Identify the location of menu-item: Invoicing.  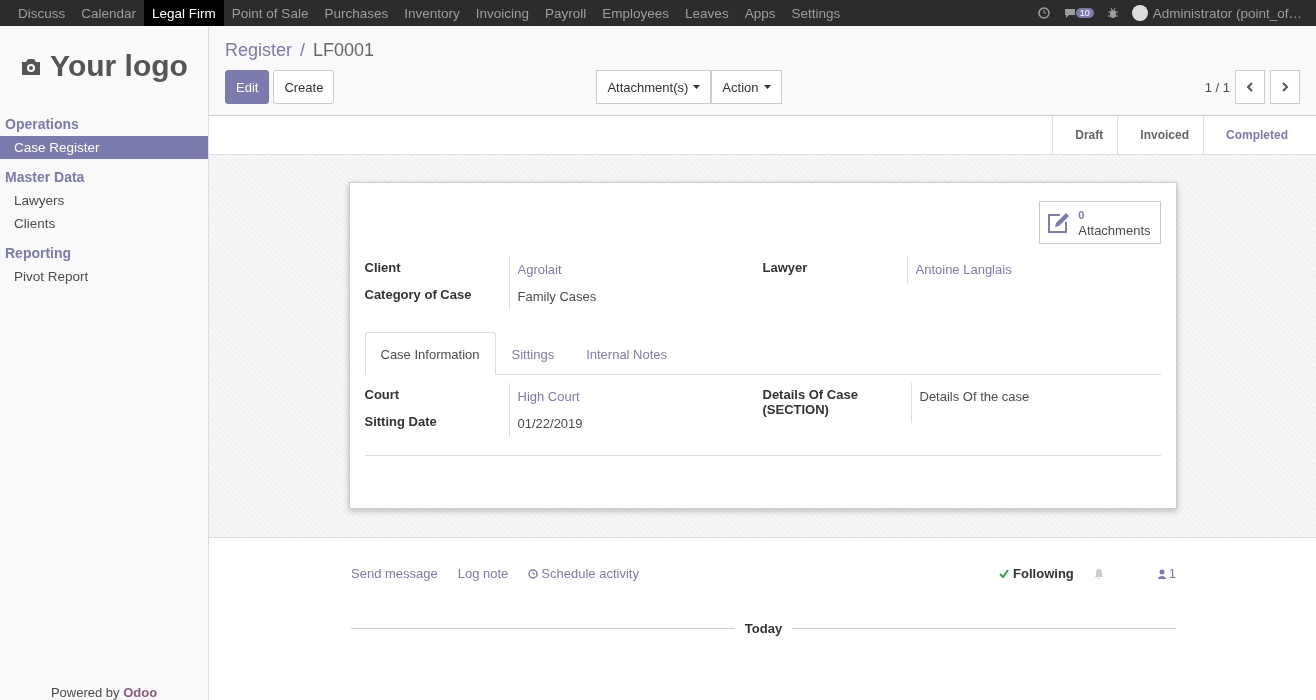
(502, 13).